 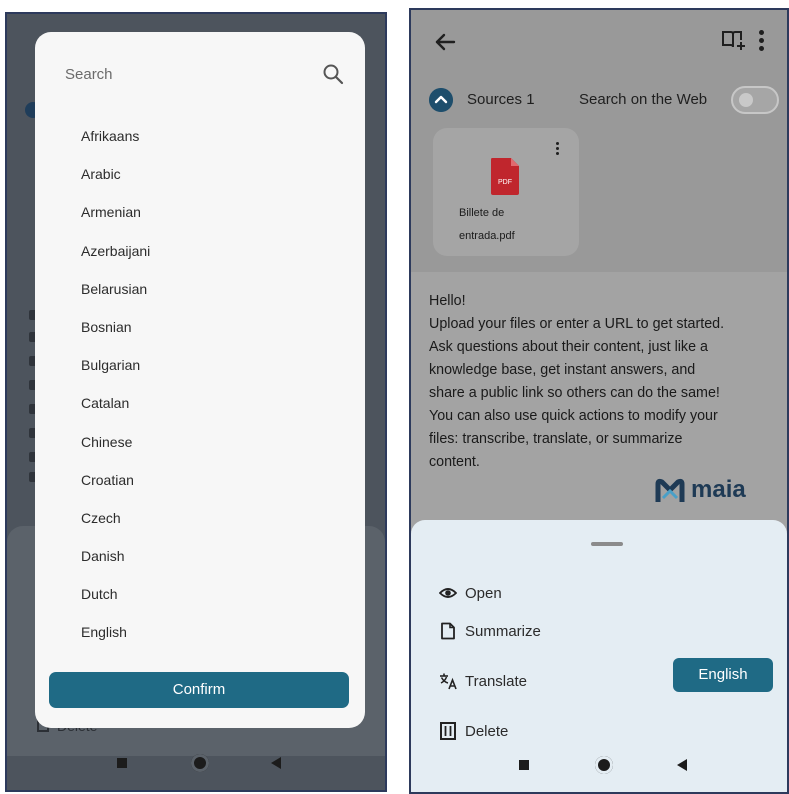 What do you see at coordinates (495, 99) in the screenshot?
I see `sources-label: Sources` at bounding box center [495, 99].